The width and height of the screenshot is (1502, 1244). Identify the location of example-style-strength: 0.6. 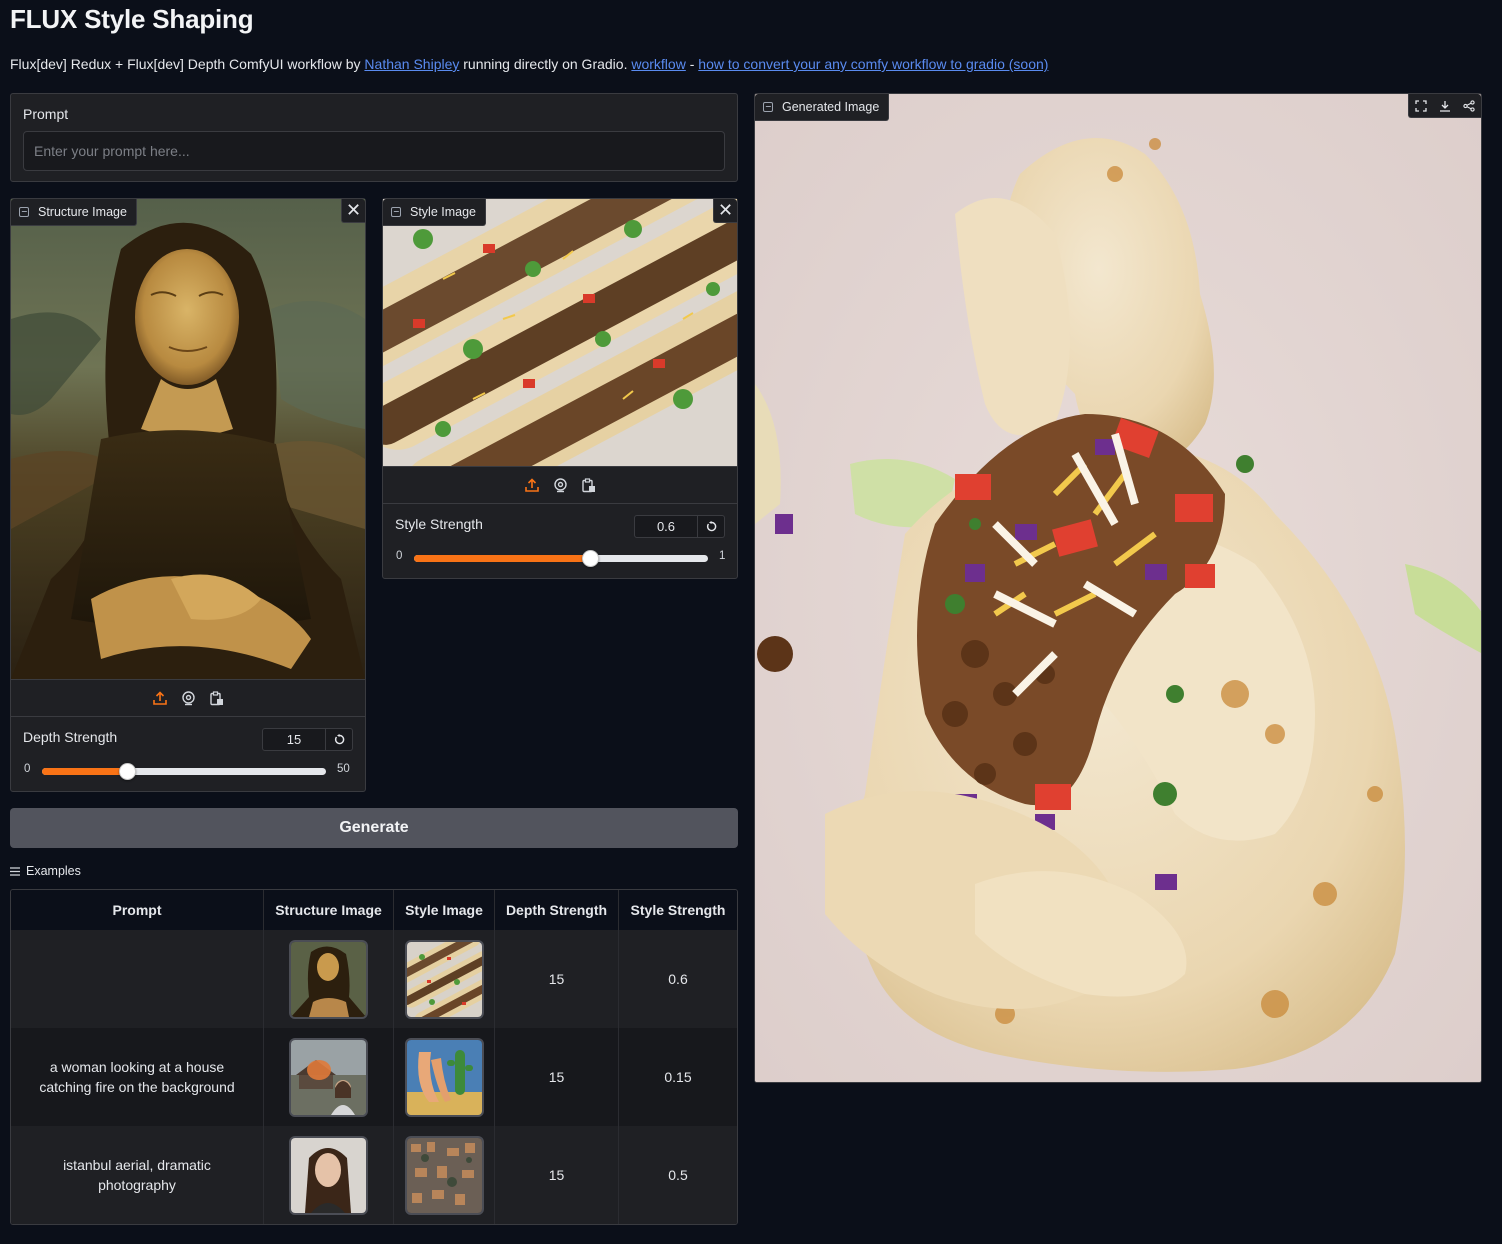
(678, 979).